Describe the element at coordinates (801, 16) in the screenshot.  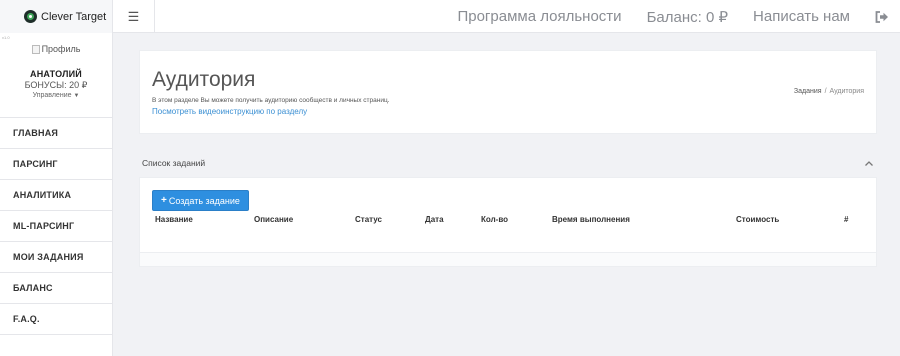
I see `contact-us-link: Написать нам` at that location.